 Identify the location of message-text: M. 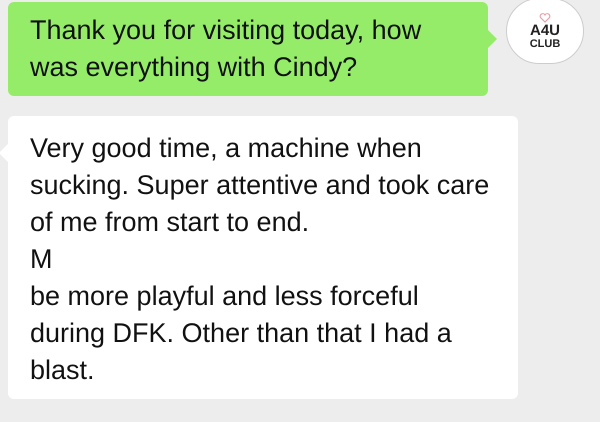
(42, 259).